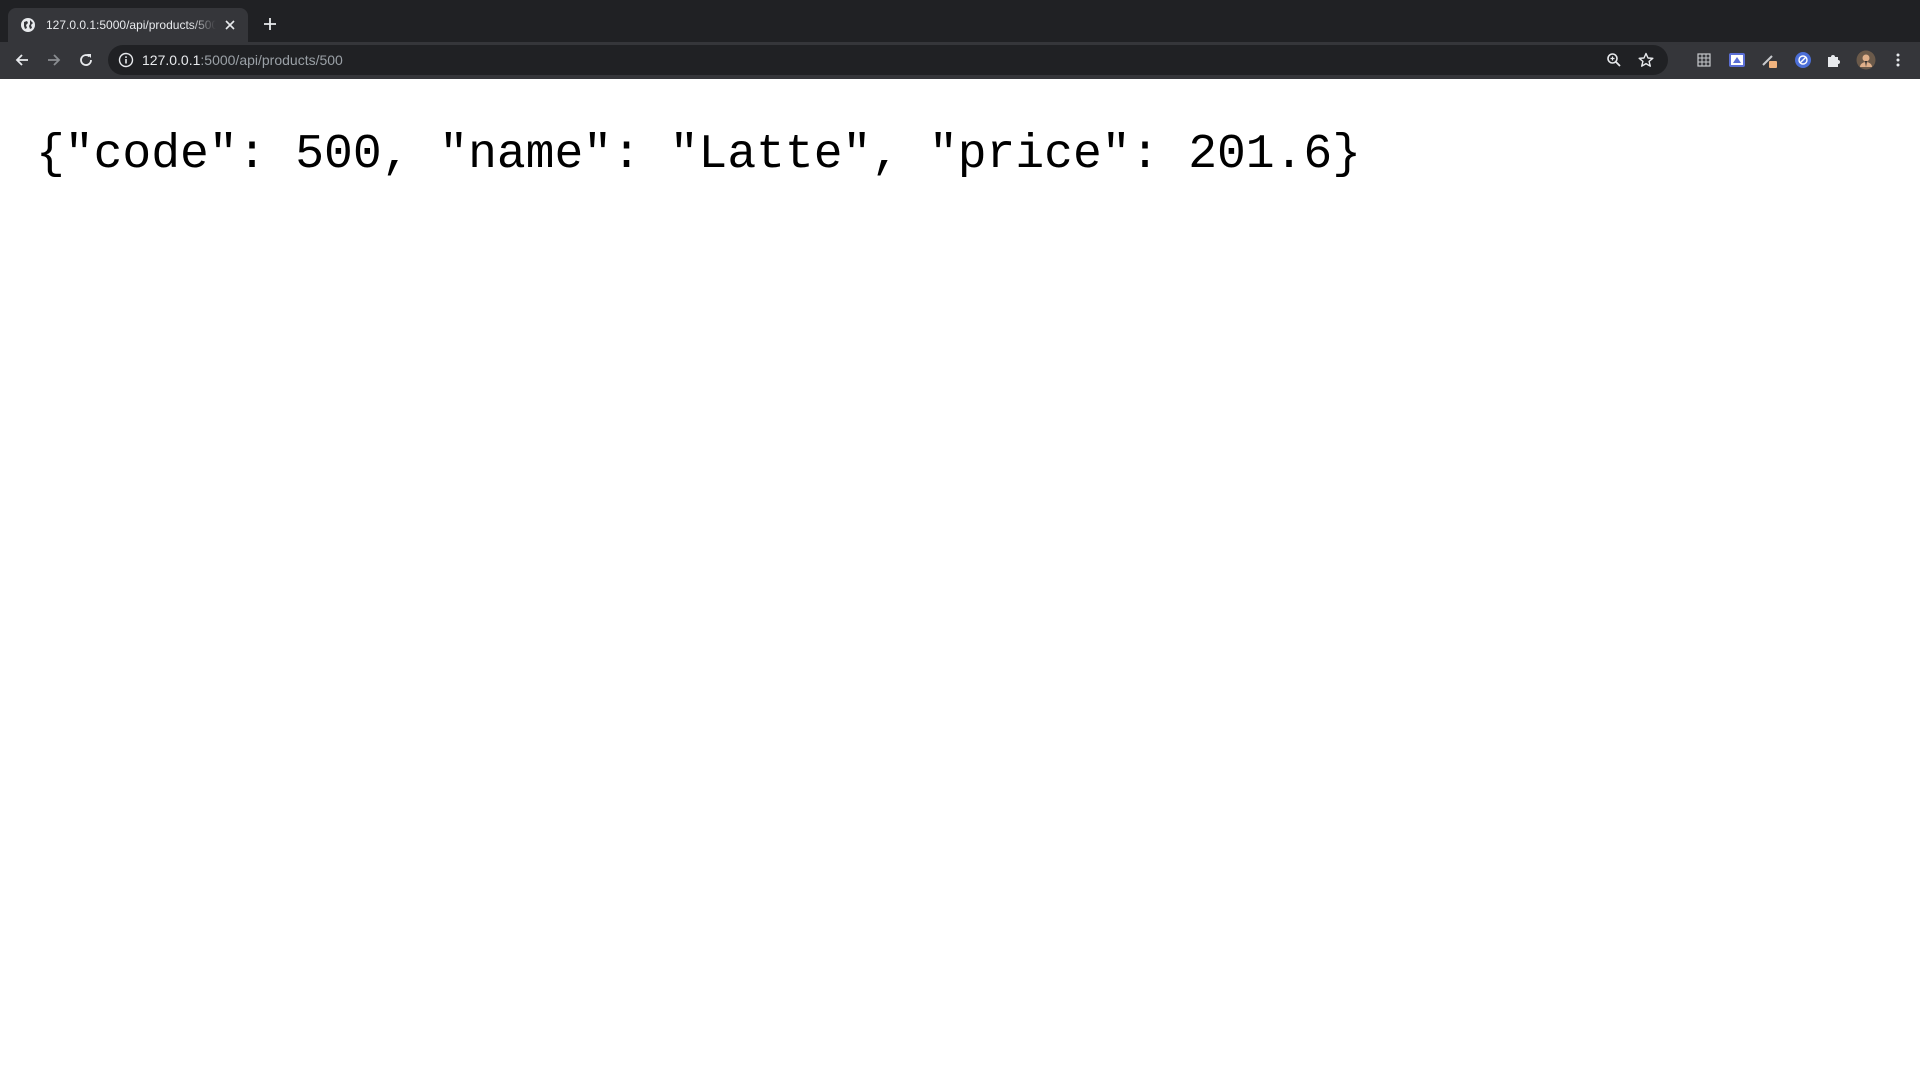  I want to click on back-button, so click(22, 60).